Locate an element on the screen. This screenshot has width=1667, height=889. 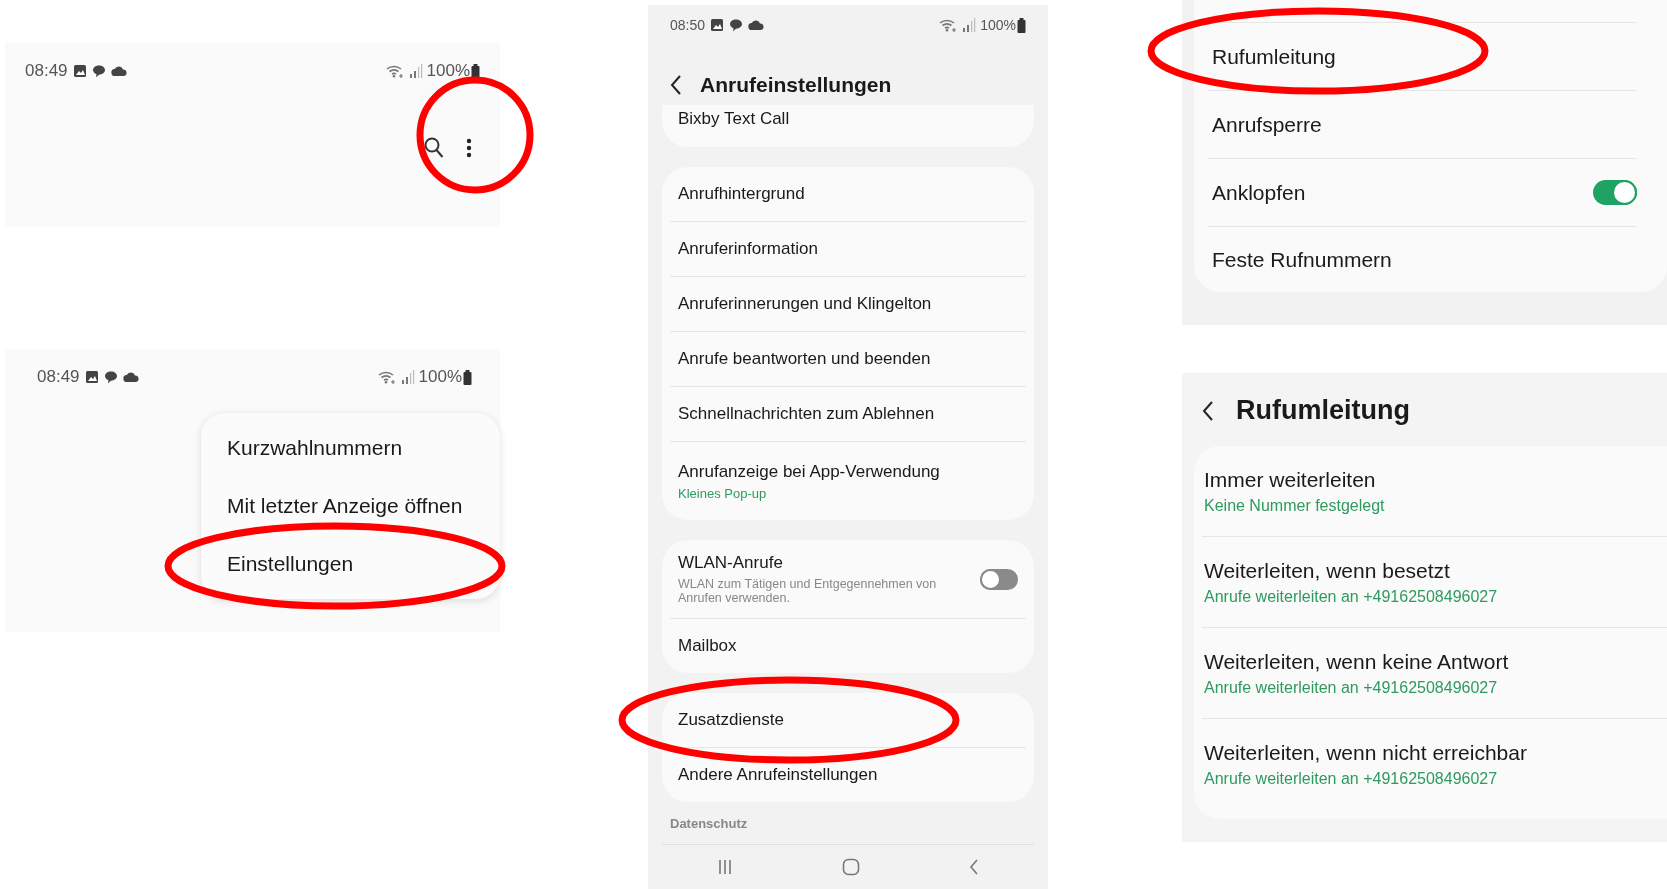
setting-label: Anruferinnerungen und Klingelton is located at coordinates (848, 304).